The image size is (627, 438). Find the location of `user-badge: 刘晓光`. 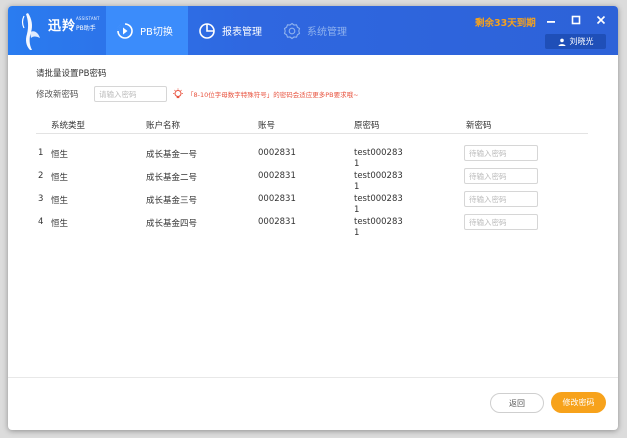

user-badge: 刘晓光 is located at coordinates (575, 41).